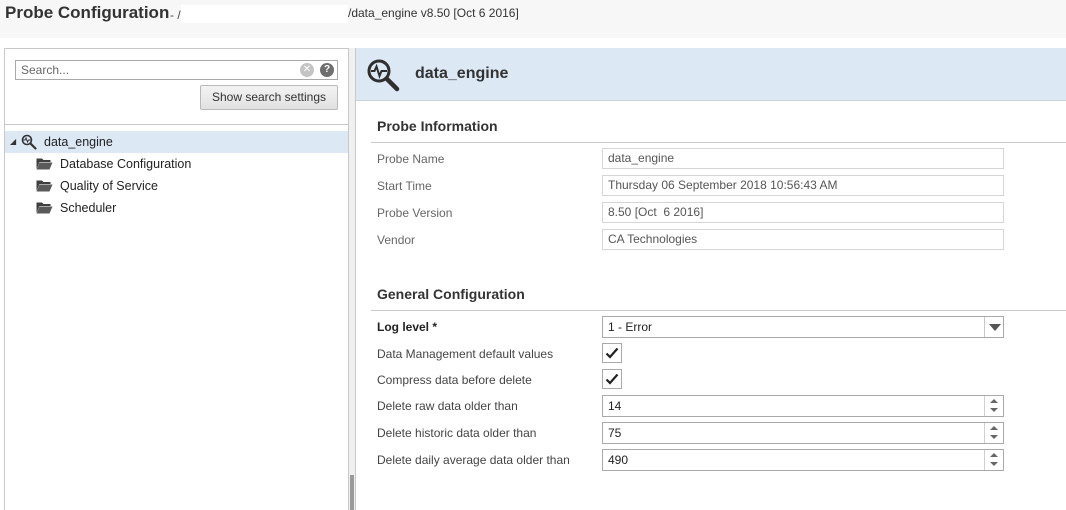 This screenshot has height=510, width=1066. I want to click on log-level-label: Log level *, so click(407, 327).